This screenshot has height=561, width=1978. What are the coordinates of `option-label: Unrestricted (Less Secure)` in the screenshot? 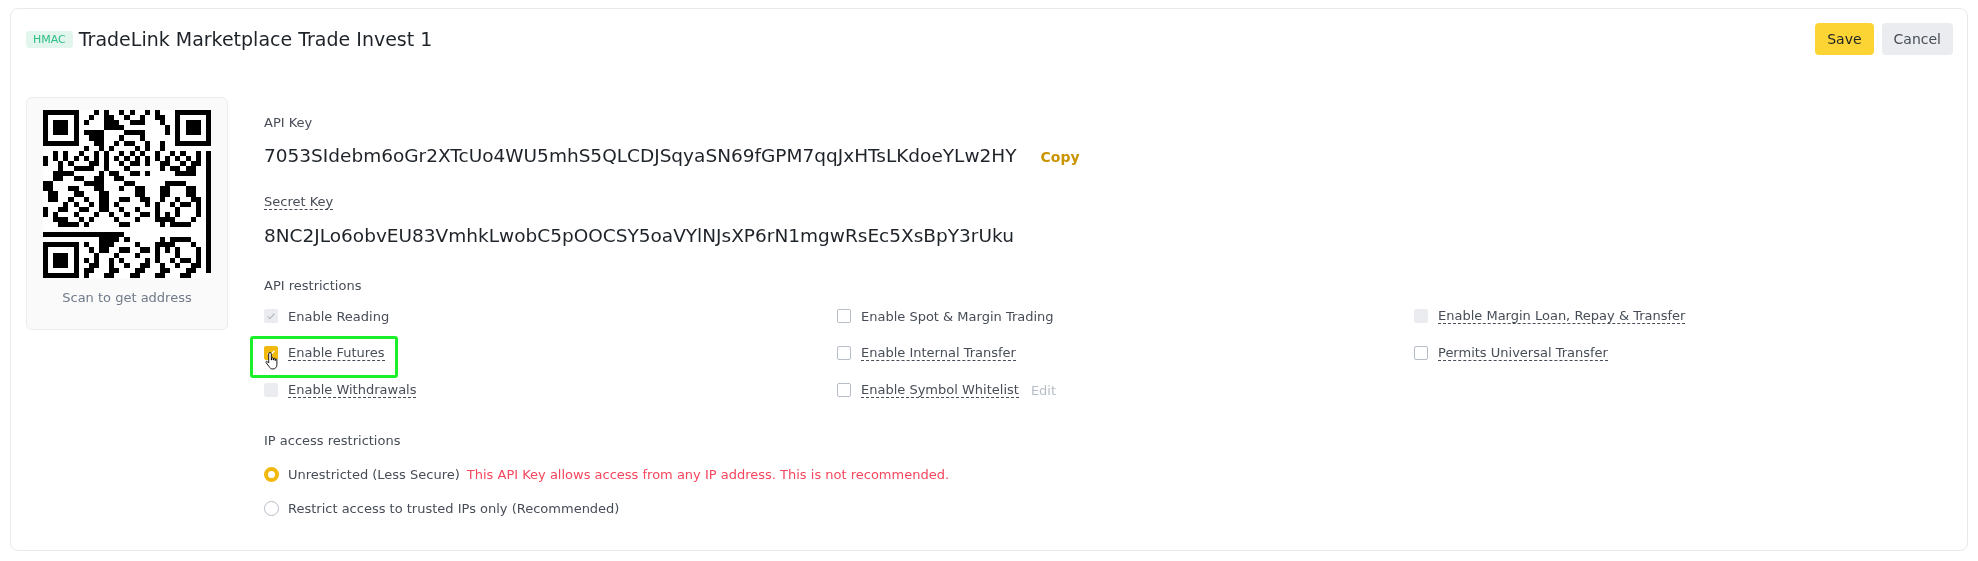 It's located at (374, 474).